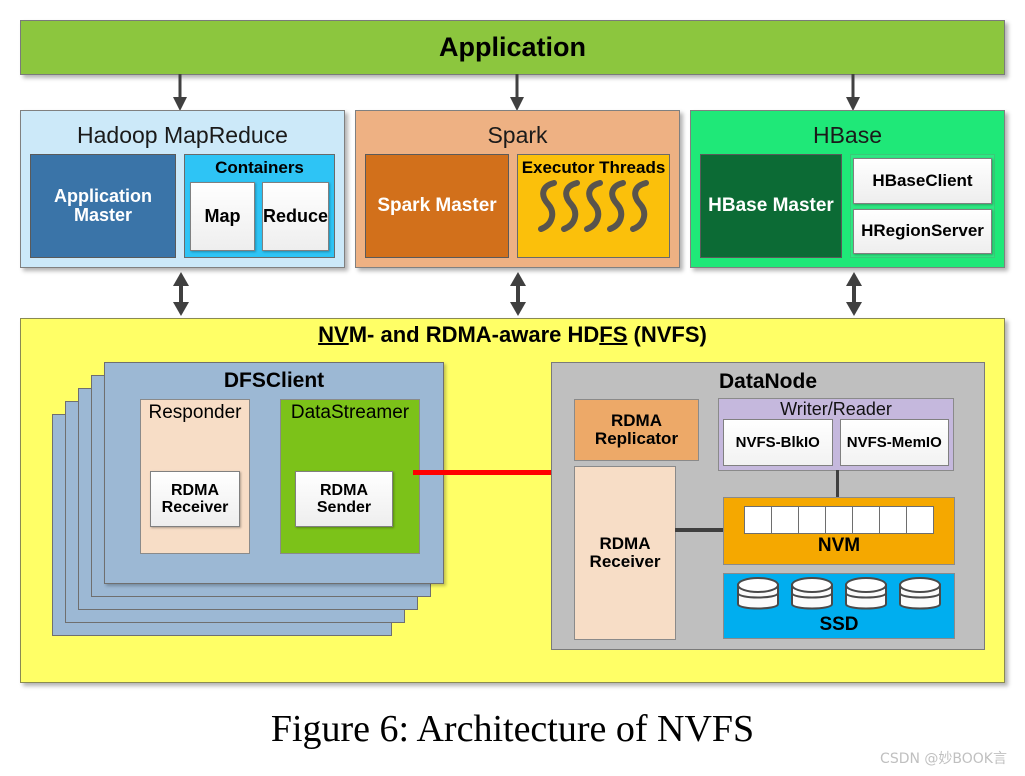 This screenshot has height=776, width=1025. Describe the element at coordinates (768, 381) in the screenshot. I see `datanode-title: DataNode` at that location.